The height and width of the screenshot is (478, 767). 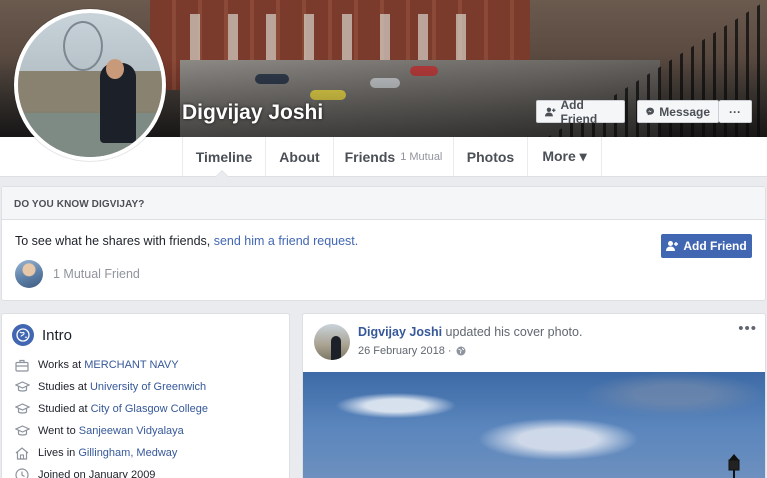 I want to click on list-item: Went to Sanjeewan Vidyalaya, so click(x=111, y=431).